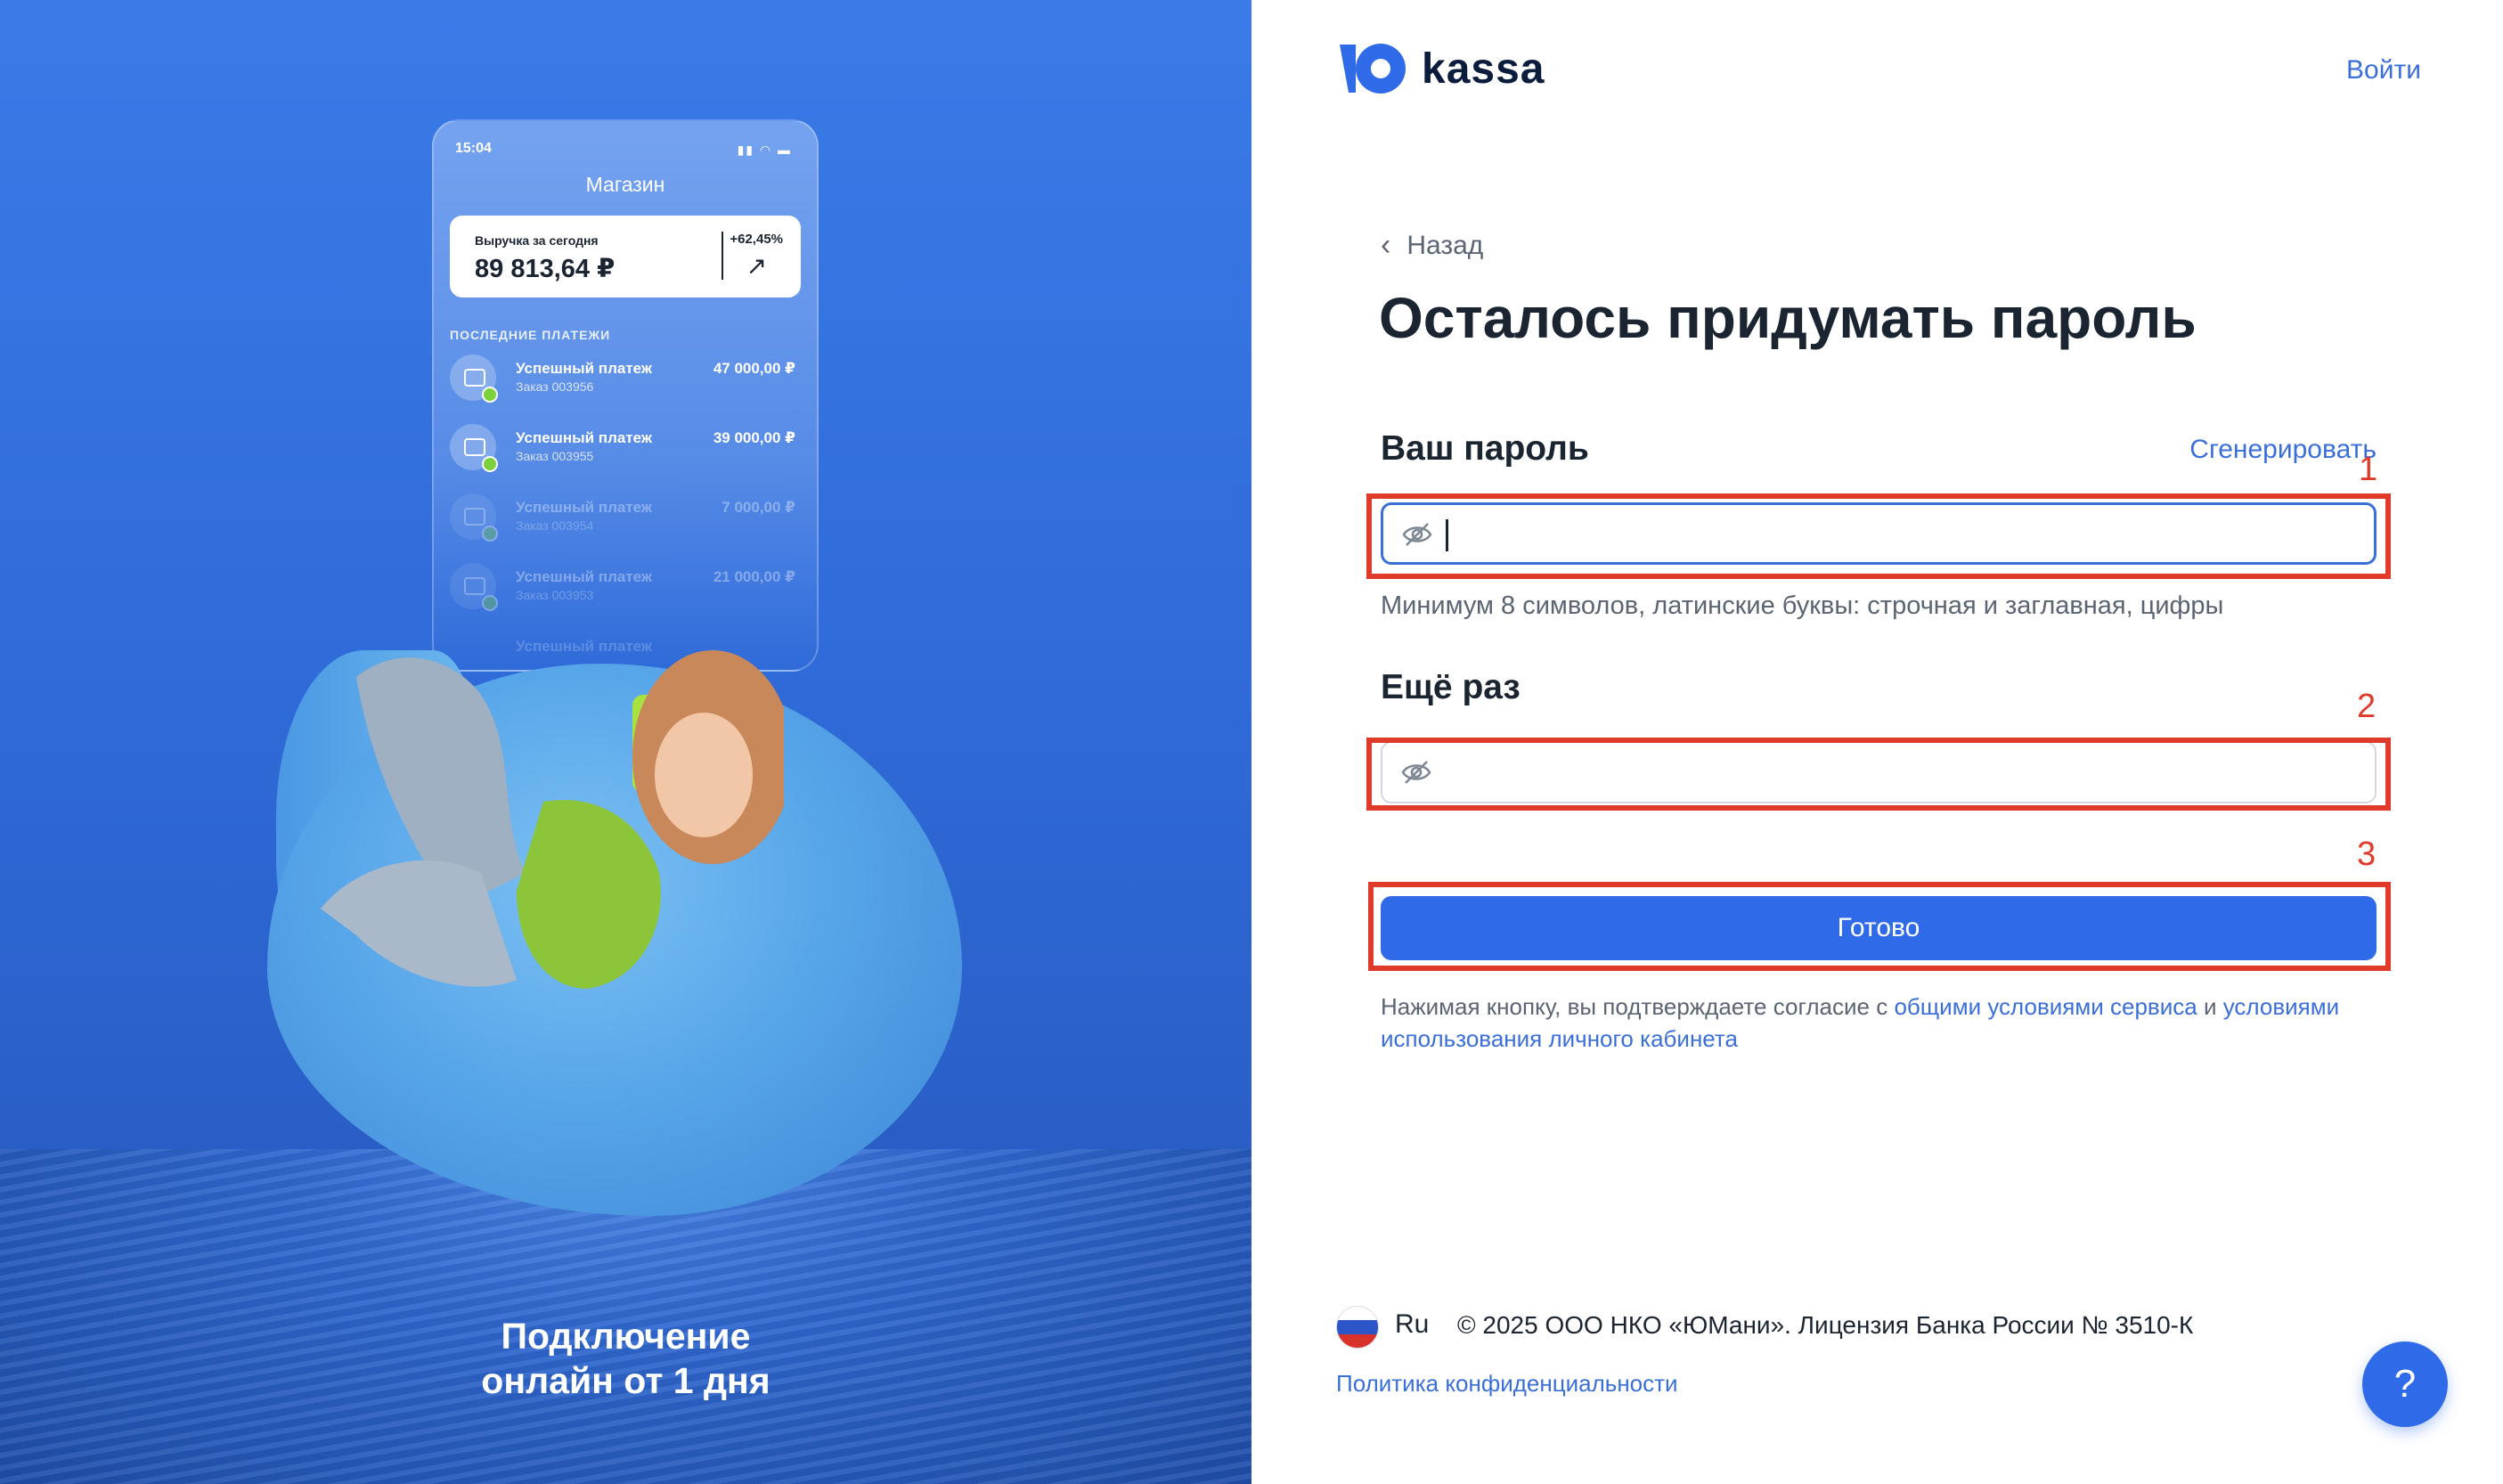  What do you see at coordinates (626, 381) in the screenshot?
I see `payment-row: Успешный платеж Заказ 003956 47 000,00 ₽` at bounding box center [626, 381].